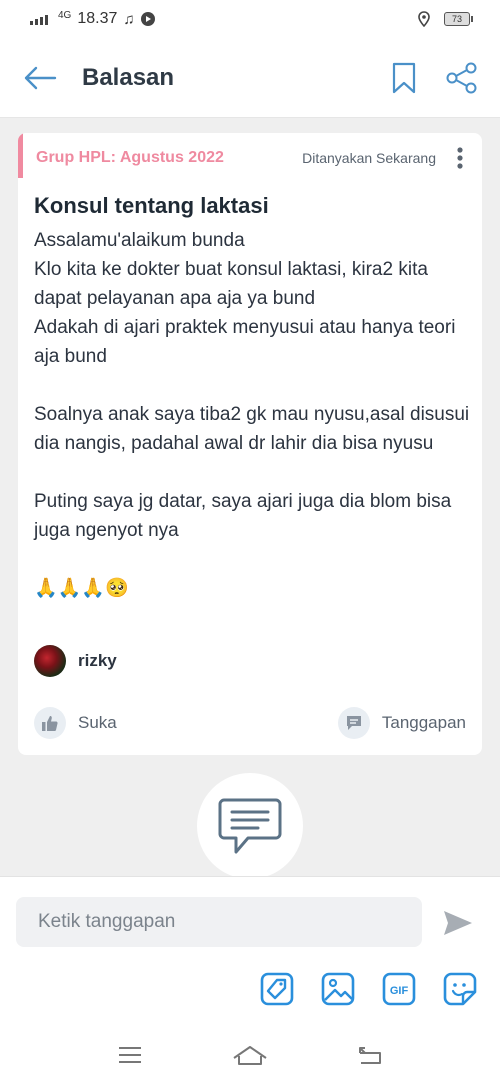 The width and height of the screenshot is (500, 1083). I want to click on page-title: Balasan, so click(128, 77).